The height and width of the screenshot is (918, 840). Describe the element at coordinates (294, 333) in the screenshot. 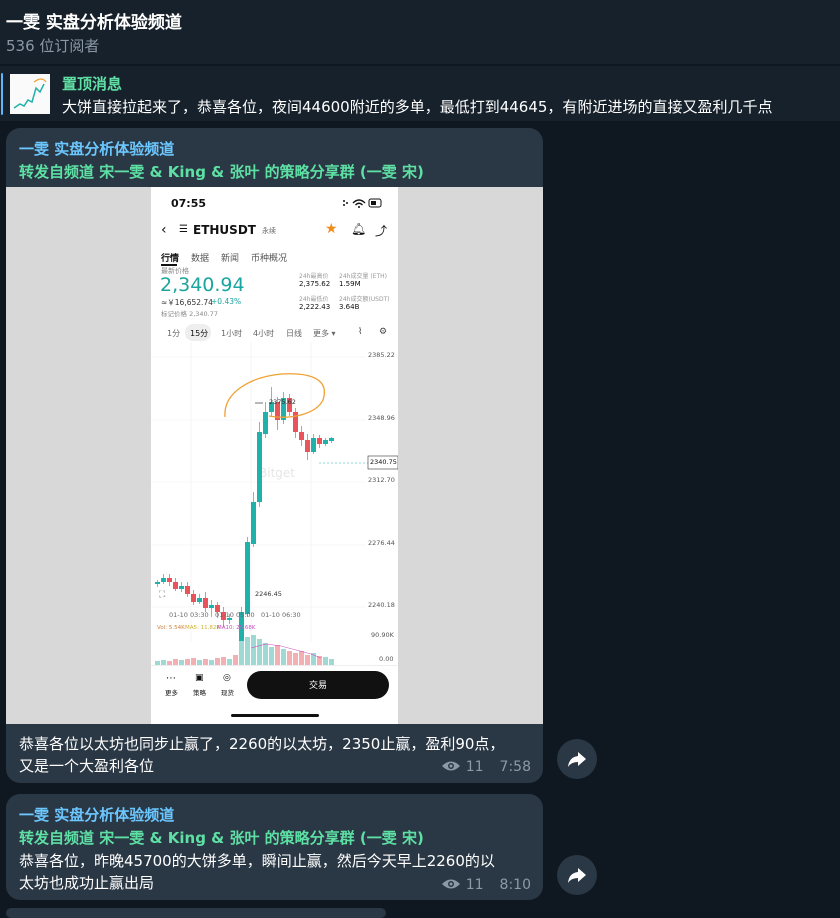

I see `interval-day: 日线` at that location.